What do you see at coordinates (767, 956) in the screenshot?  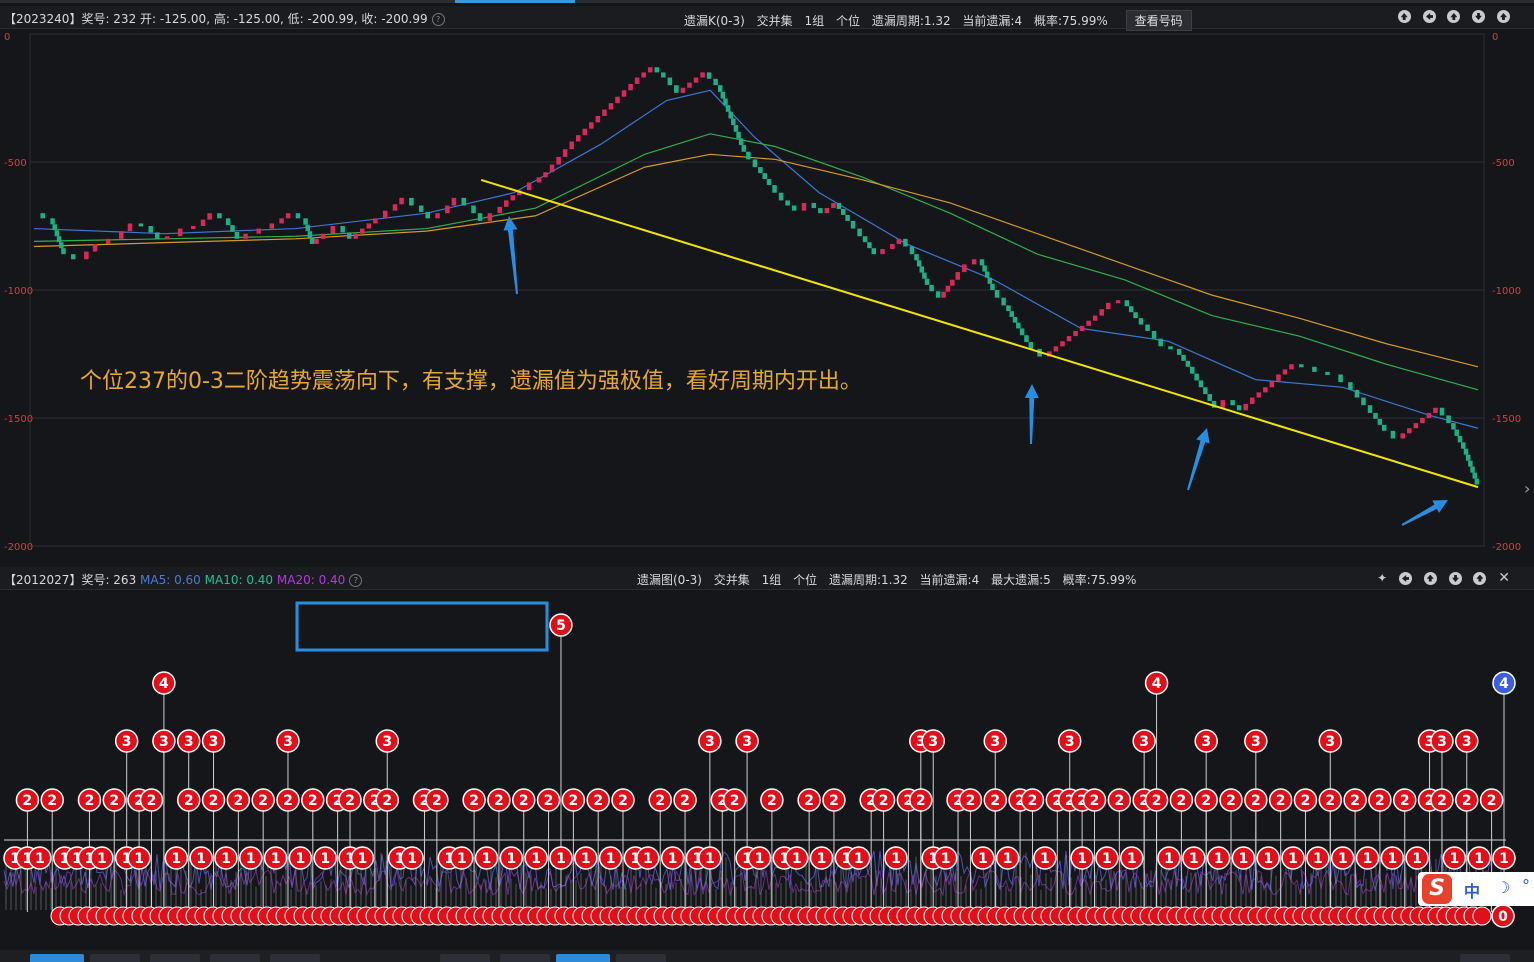 I see `bottom-tab-bar` at bounding box center [767, 956].